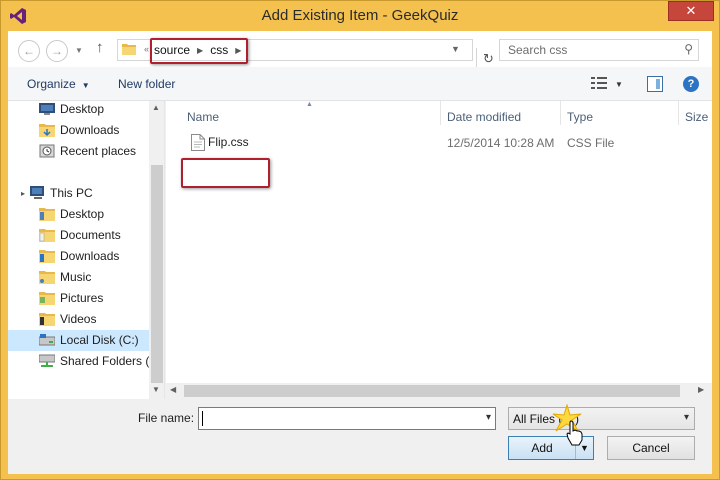  What do you see at coordinates (47, 151) in the screenshot?
I see `recent-places-icon` at bounding box center [47, 151].